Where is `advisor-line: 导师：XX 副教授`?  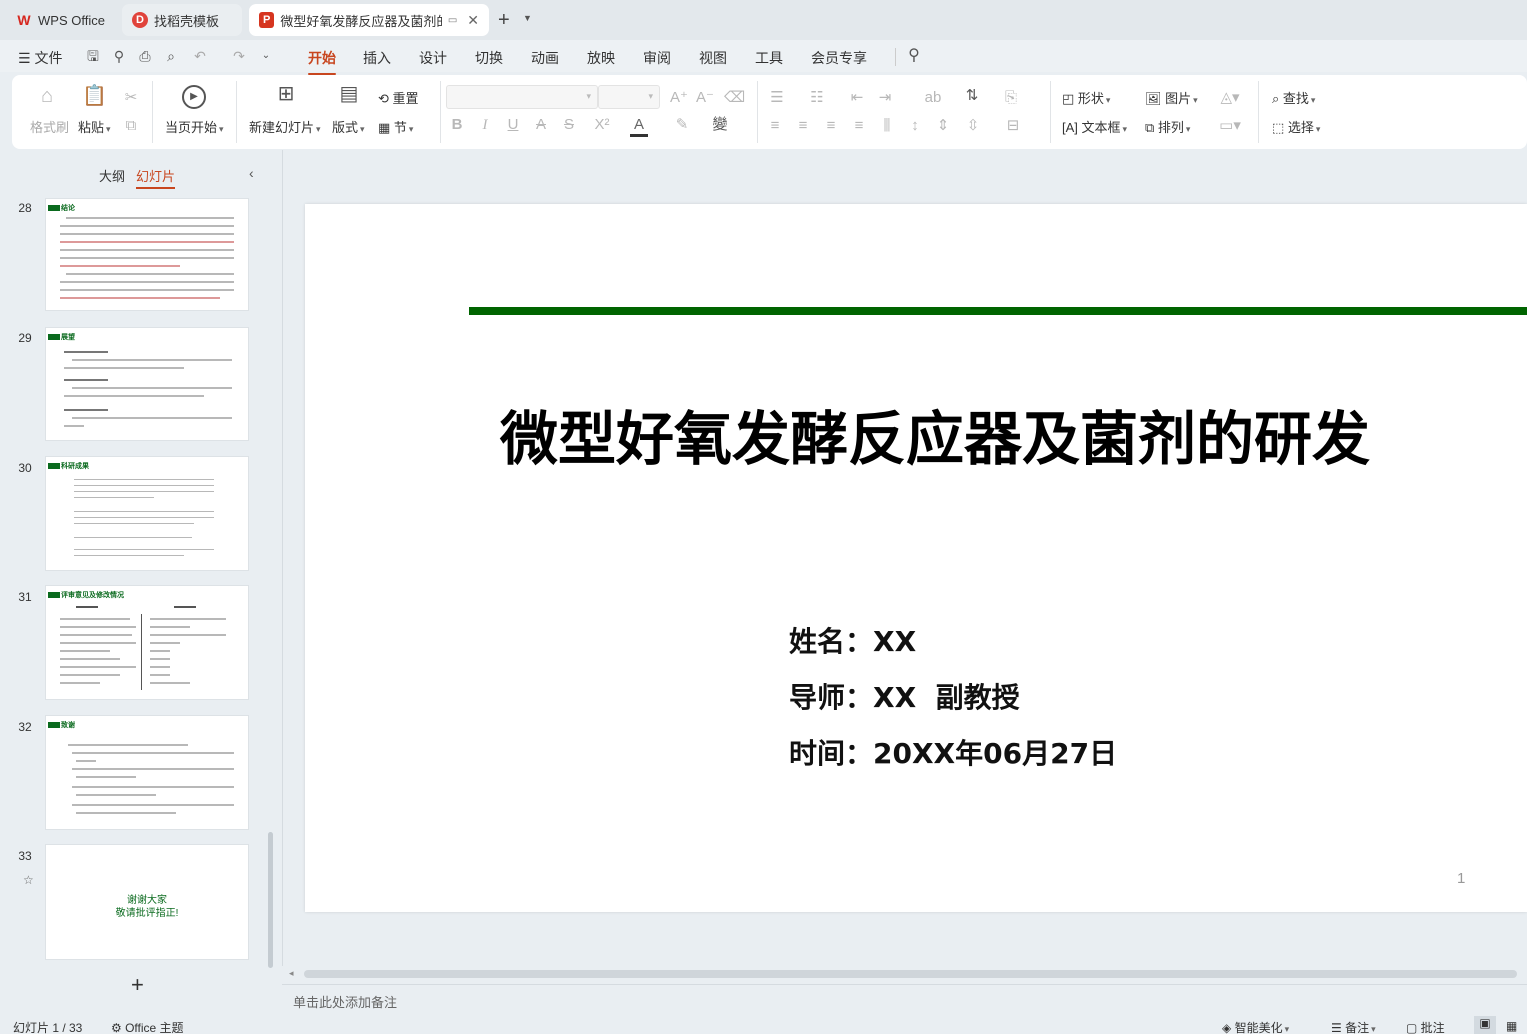 advisor-line: 导师：XX 副教授 is located at coordinates (904, 696).